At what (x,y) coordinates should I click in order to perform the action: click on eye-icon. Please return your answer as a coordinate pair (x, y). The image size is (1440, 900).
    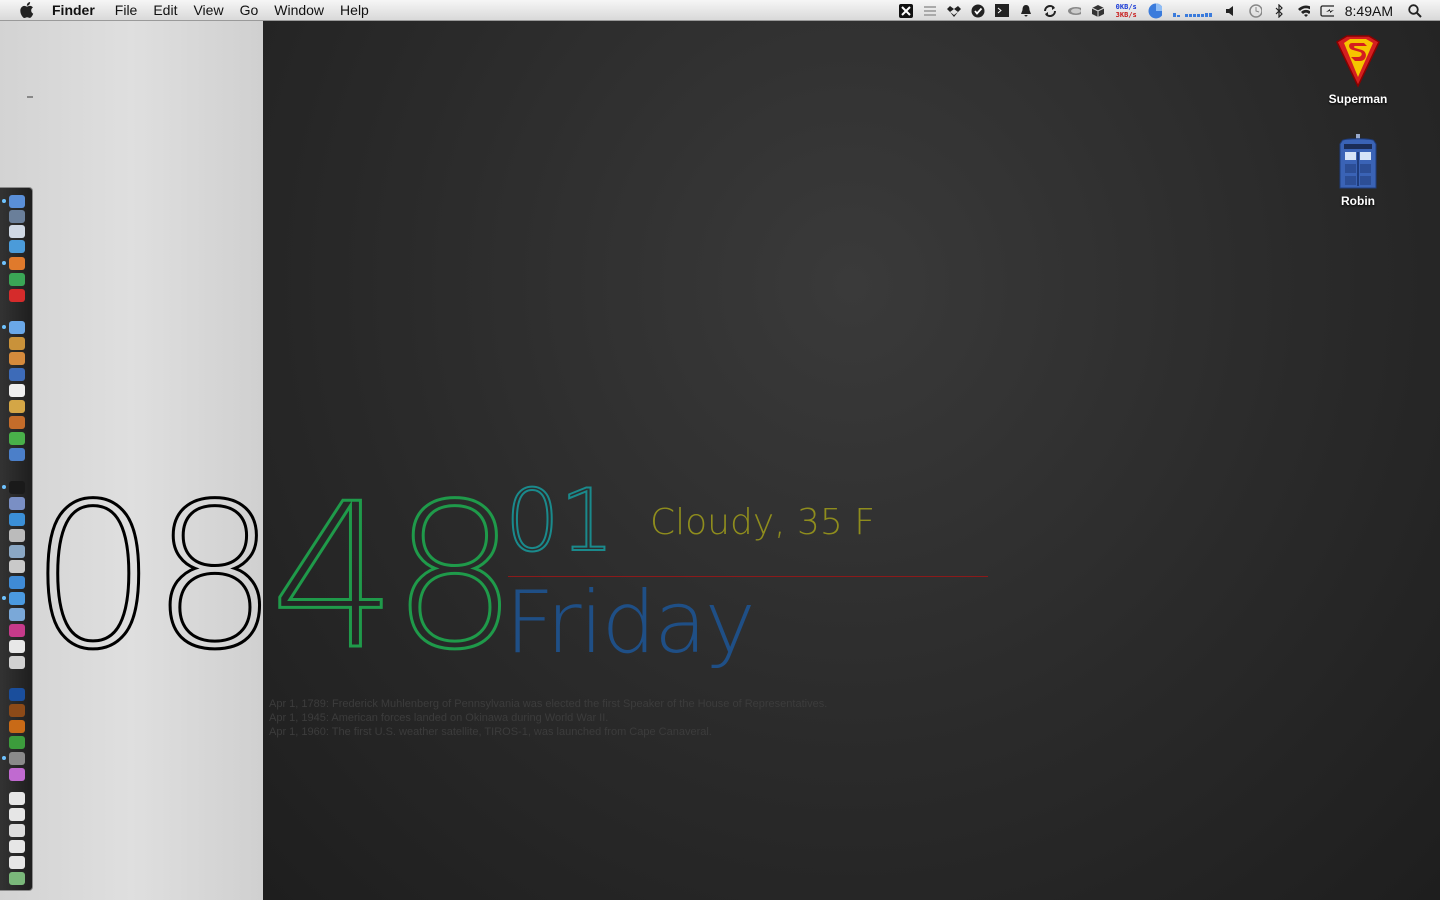
    Looking at the image, I should click on (1074, 11).